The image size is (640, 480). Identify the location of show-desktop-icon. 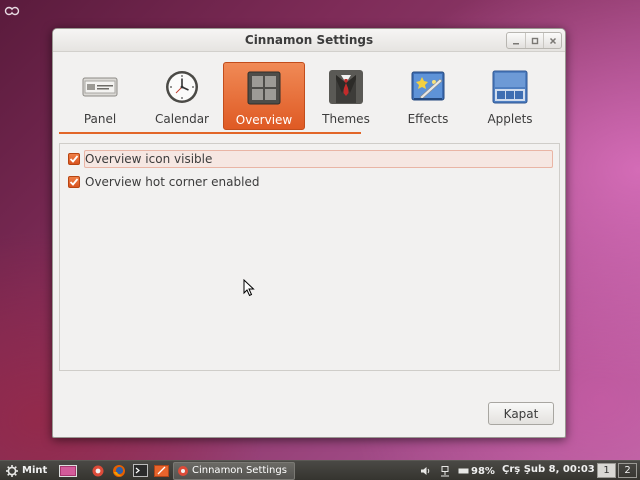
(68, 471).